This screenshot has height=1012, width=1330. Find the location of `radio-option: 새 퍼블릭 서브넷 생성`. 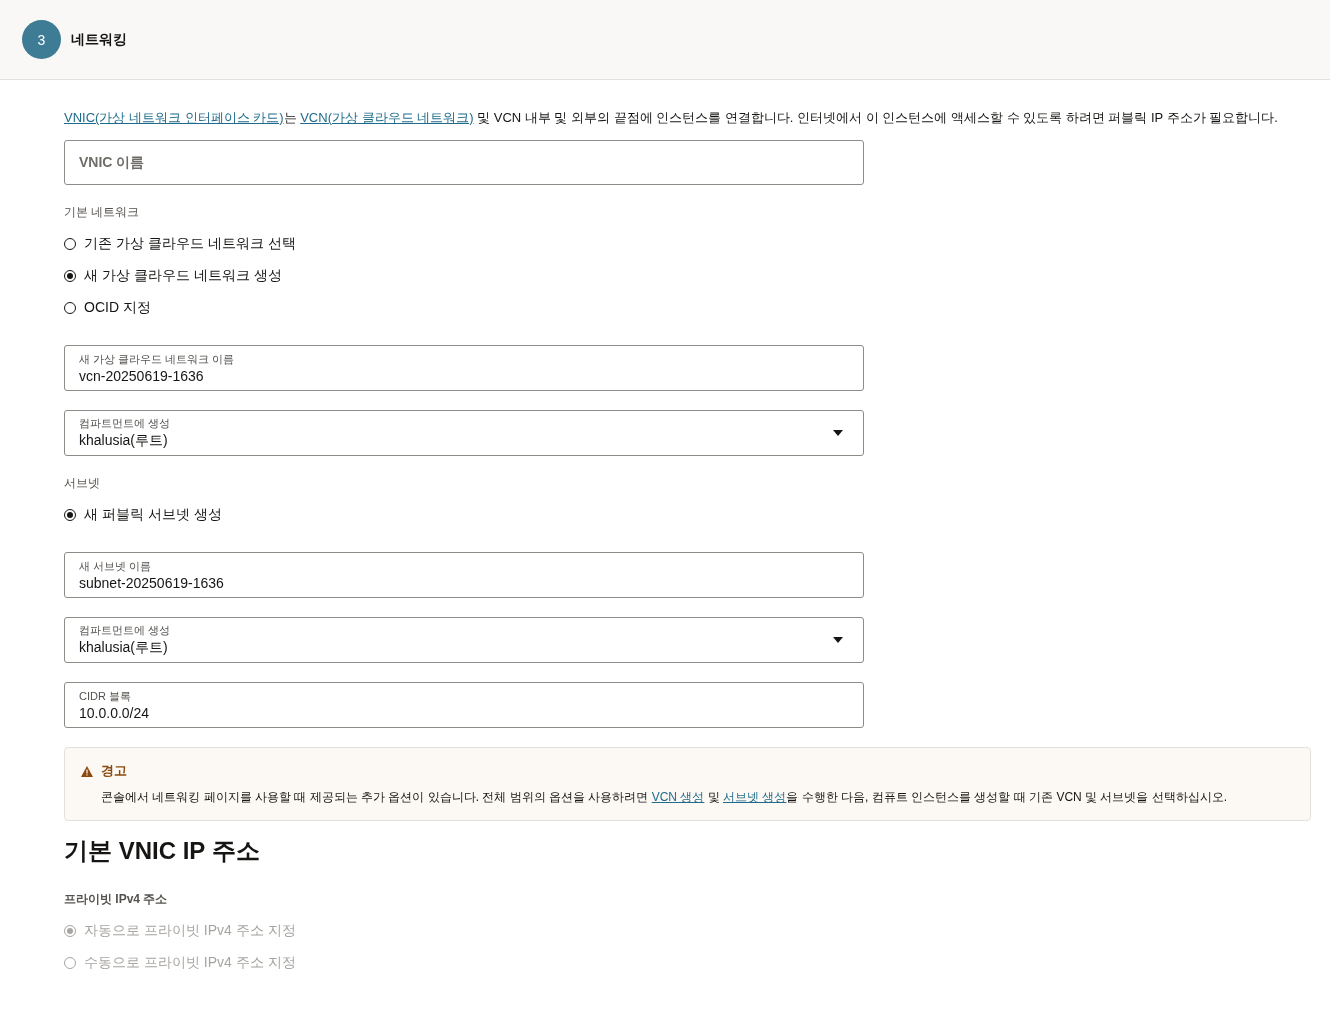

radio-option: 새 퍼블릭 서브넷 생성 is located at coordinates (143, 515).